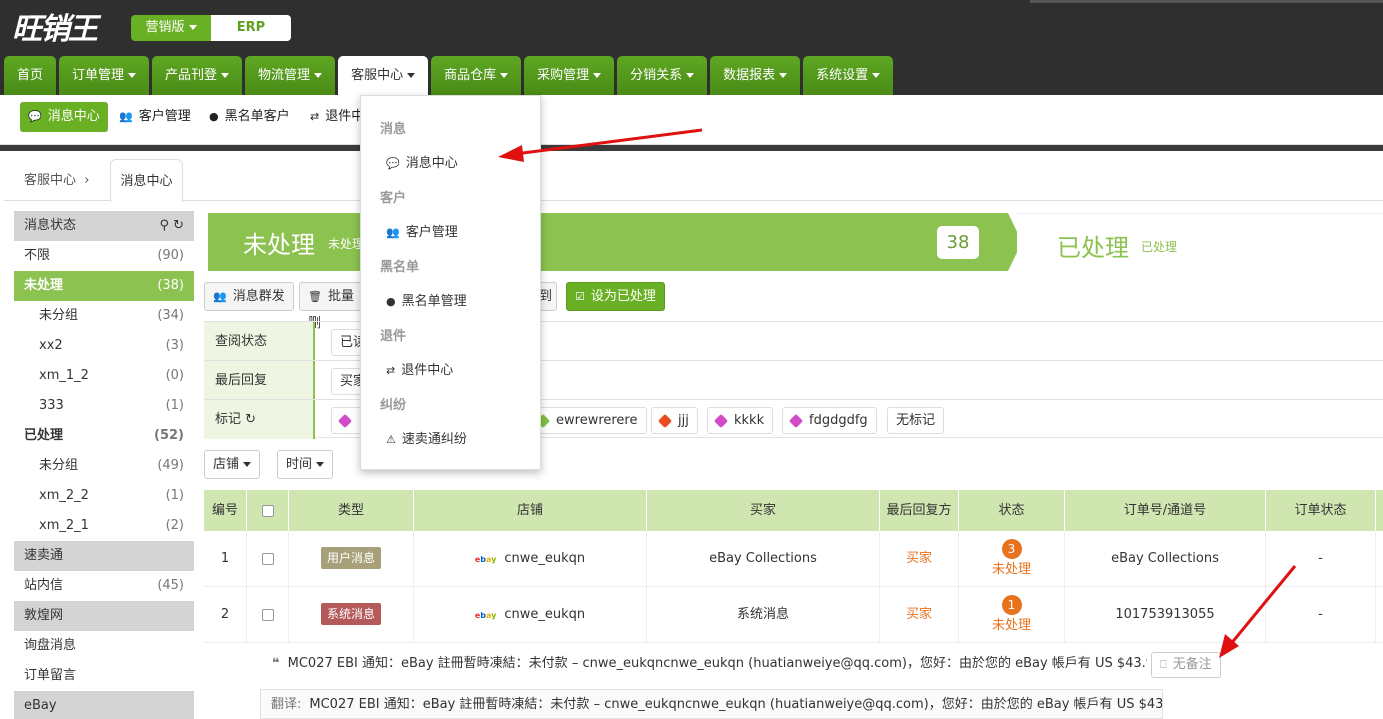 This screenshot has height=719, width=1383. I want to click on sidebar-item-xm12: xm_1_2 (0), so click(104, 376).